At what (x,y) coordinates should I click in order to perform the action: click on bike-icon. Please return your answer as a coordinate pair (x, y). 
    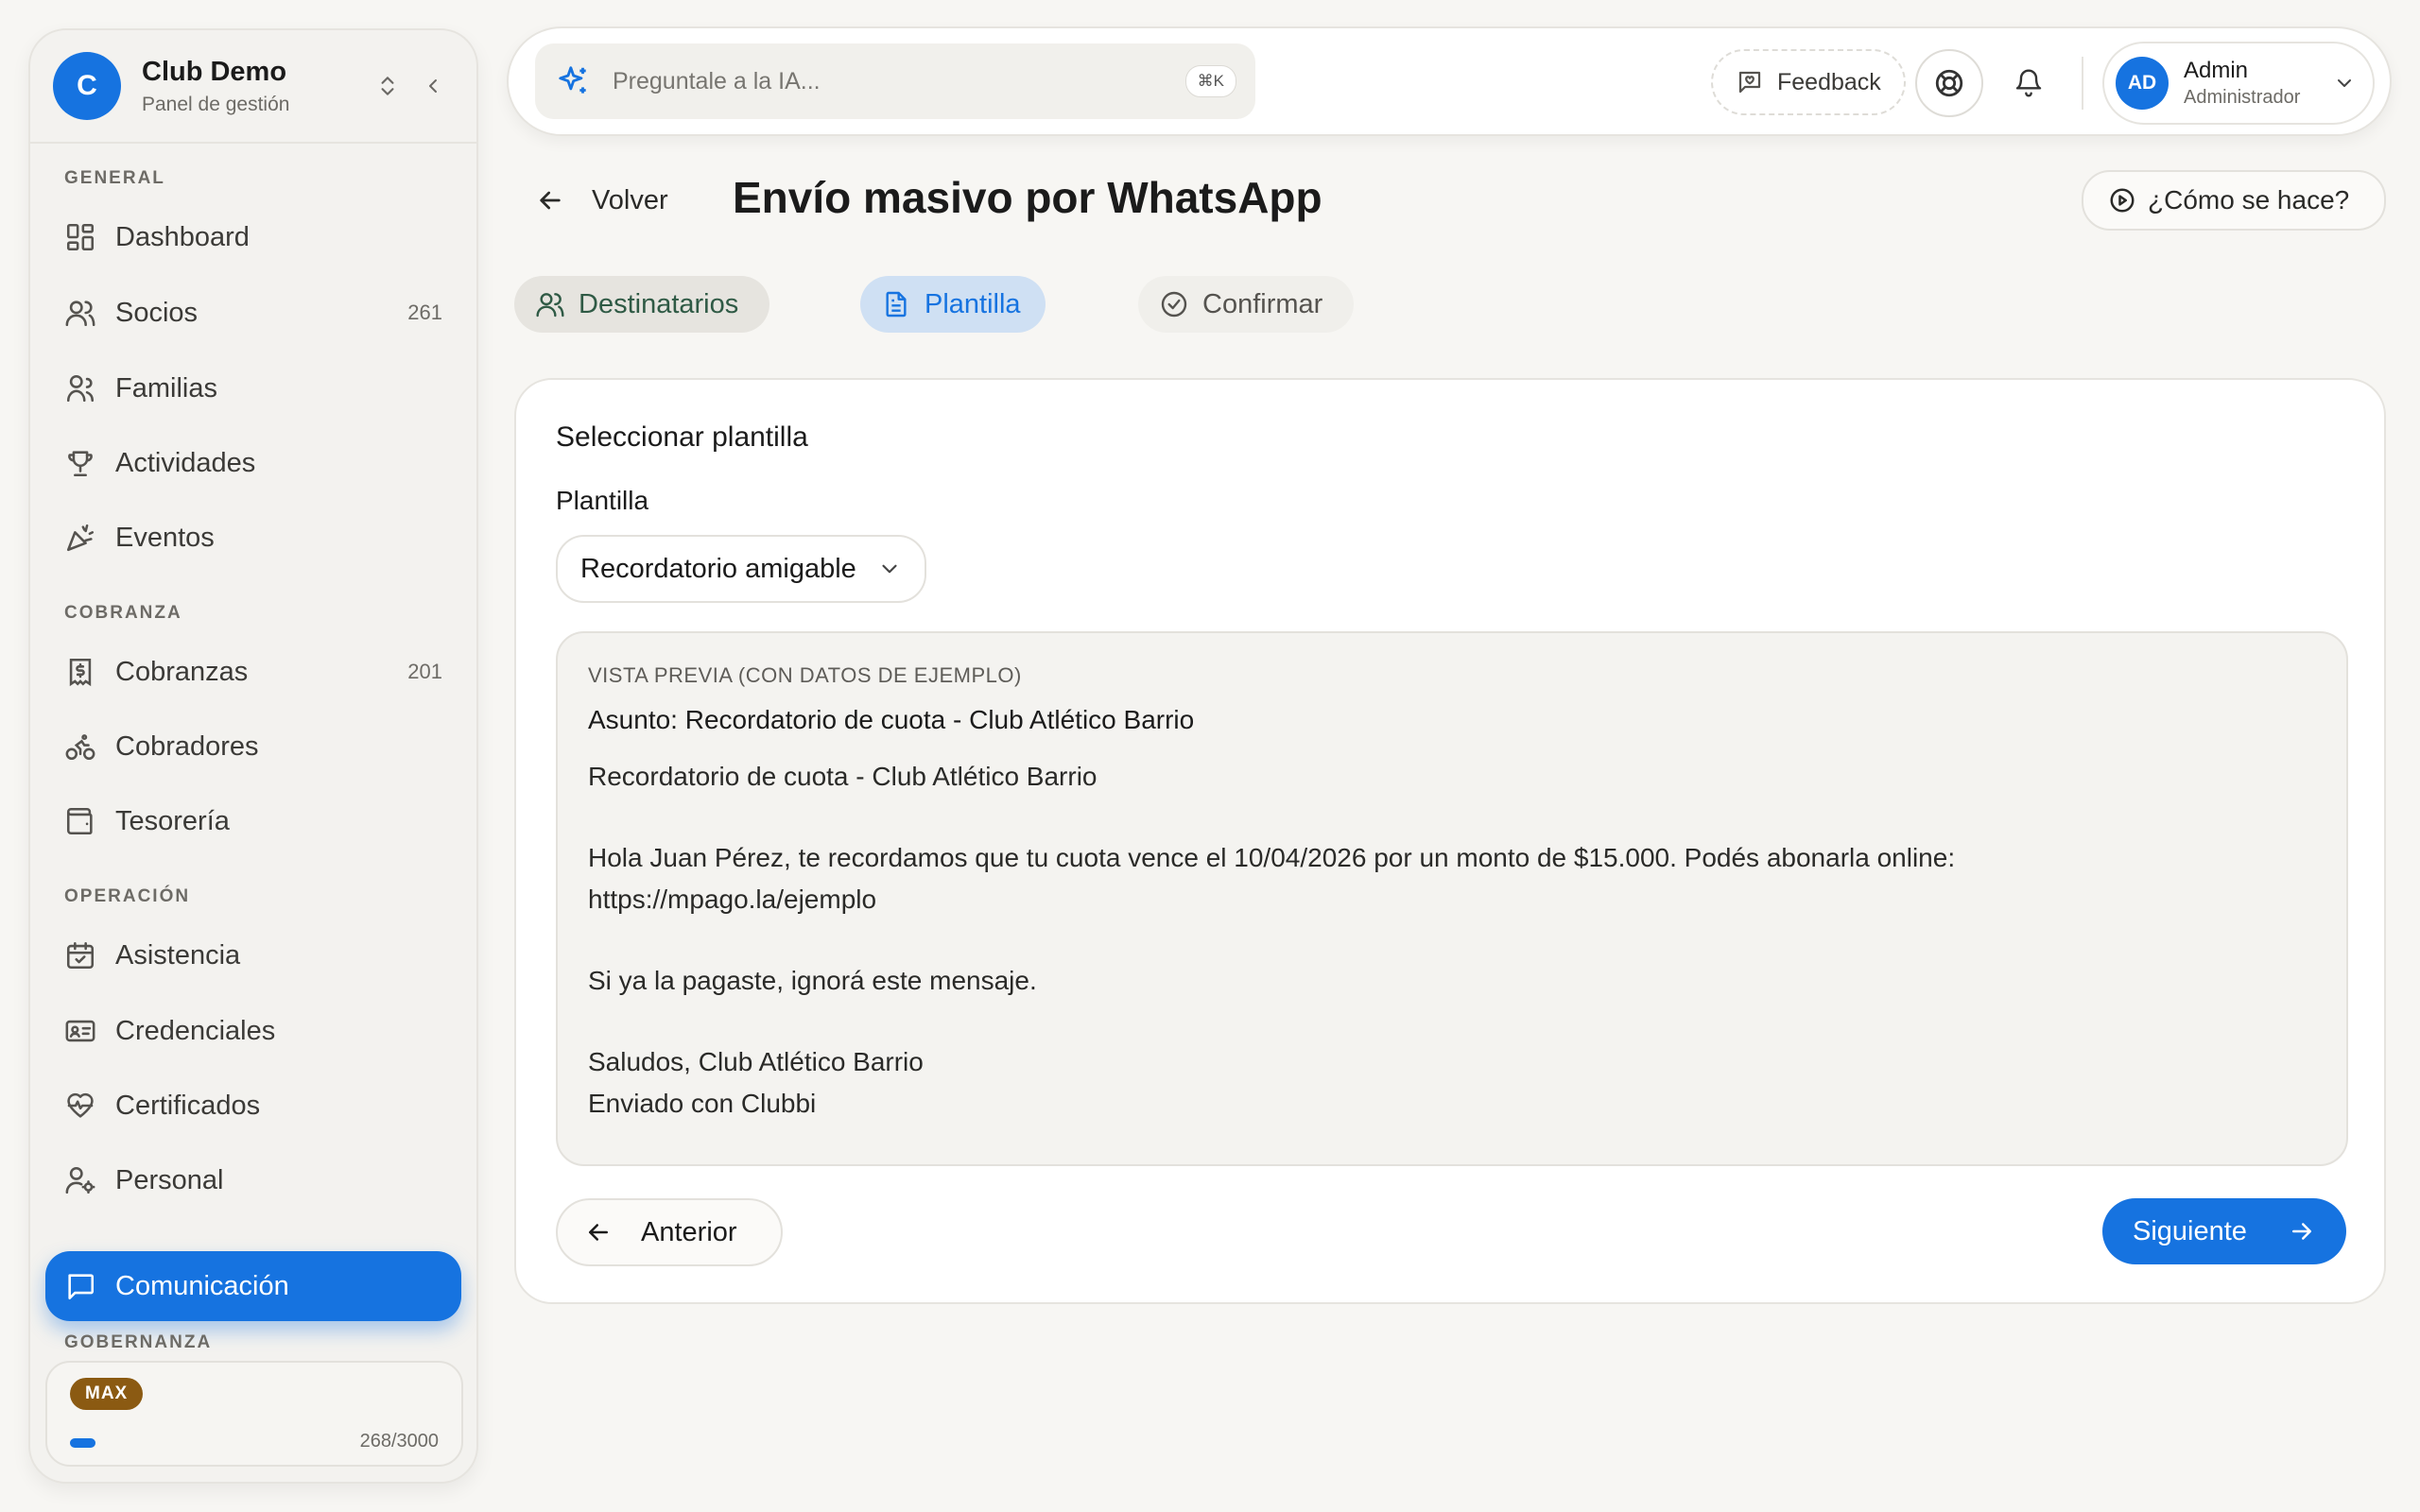
    Looking at the image, I should click on (80, 747).